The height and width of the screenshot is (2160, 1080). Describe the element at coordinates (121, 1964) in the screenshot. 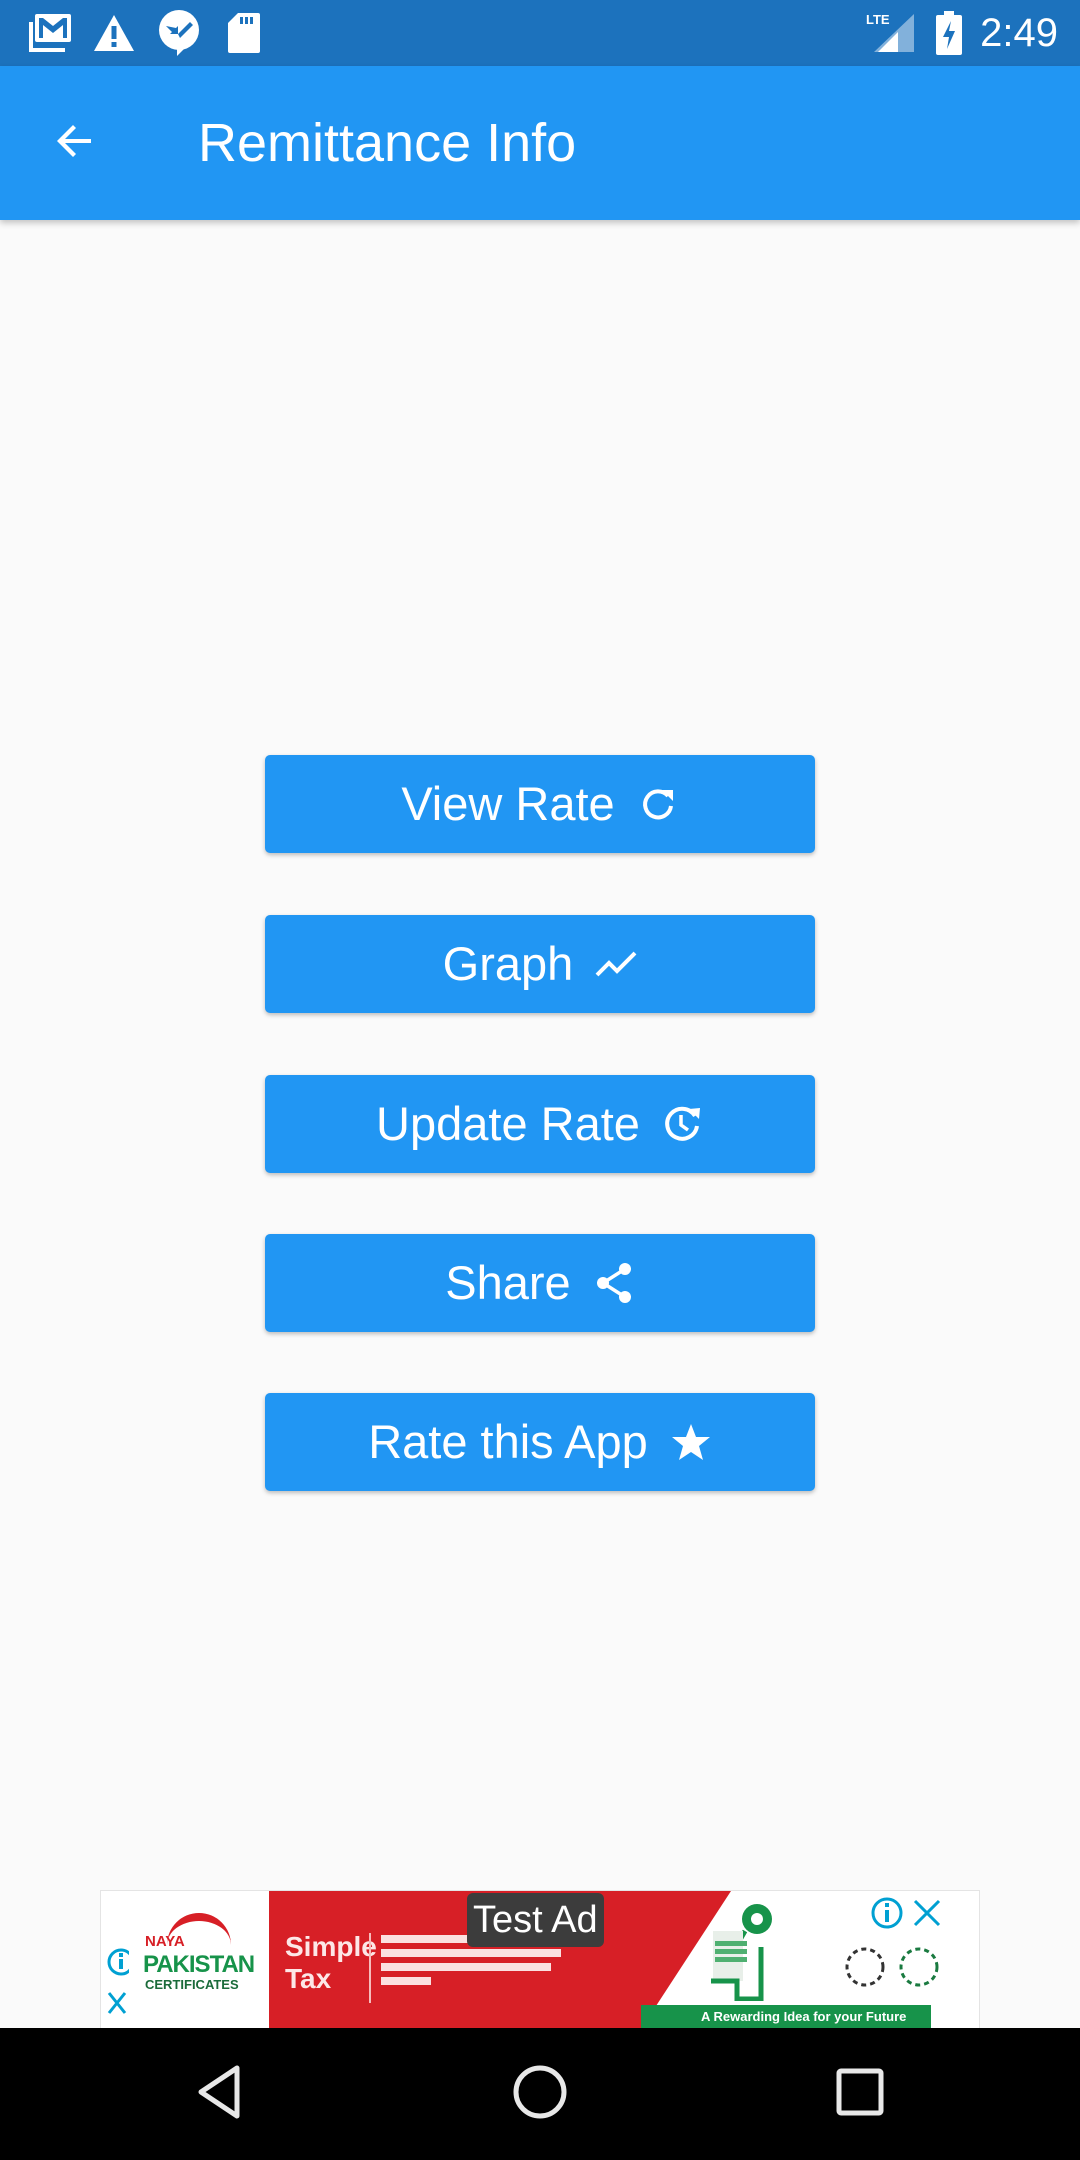

I see `ad-info-icon-left` at that location.